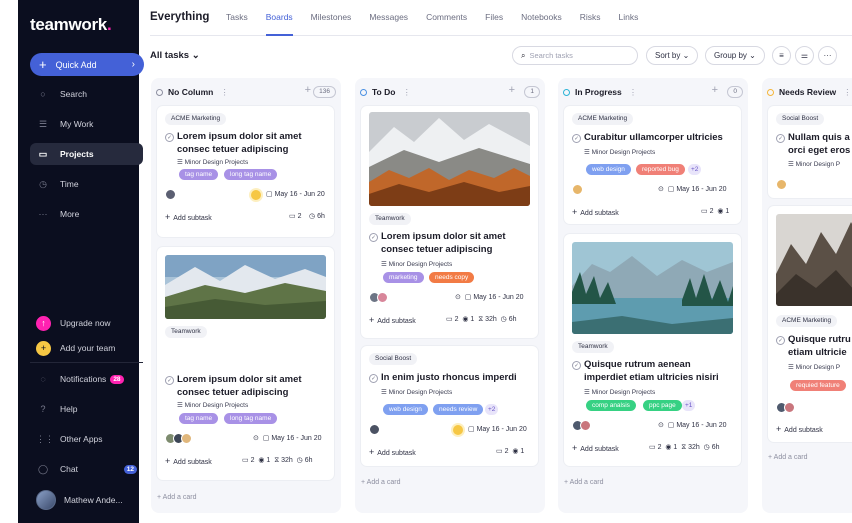 This screenshot has height=523, width=852. I want to click on tab-links: Links, so click(629, 24).